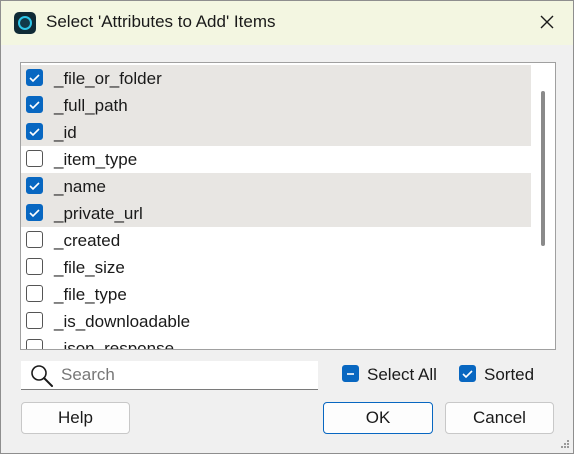  Describe the element at coordinates (276, 105) in the screenshot. I see `list-item: _full_path` at that location.